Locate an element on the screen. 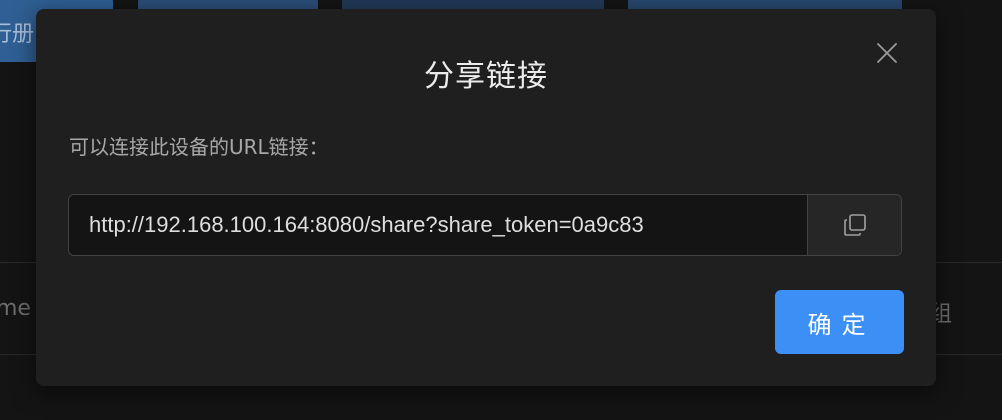 The width and height of the screenshot is (1002, 420). dialog-description: 可以连接此设备的URL链接： is located at coordinates (199, 147).